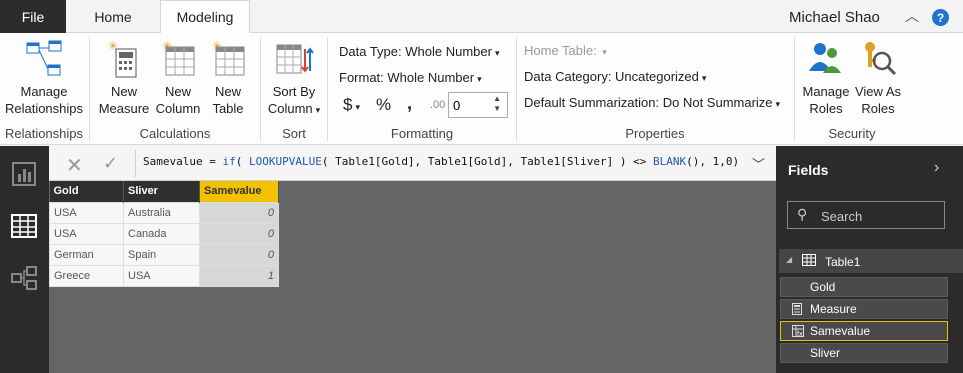 This screenshot has width=963, height=373. I want to click on new-table-label-1: New, so click(227, 91).